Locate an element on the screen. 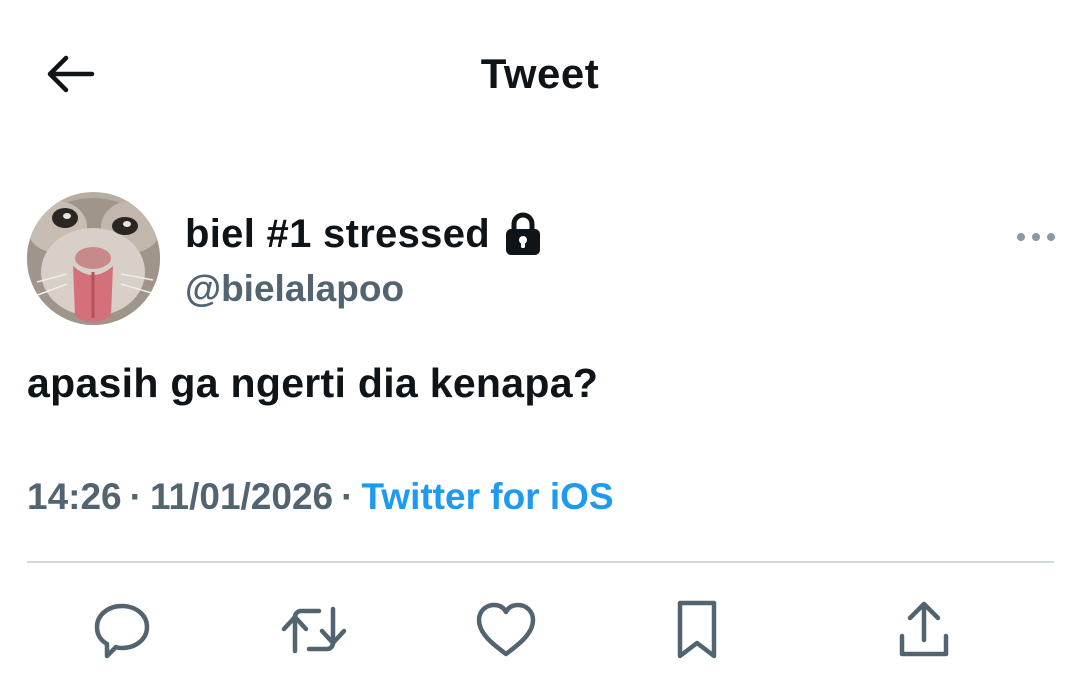  divider is located at coordinates (540, 562).